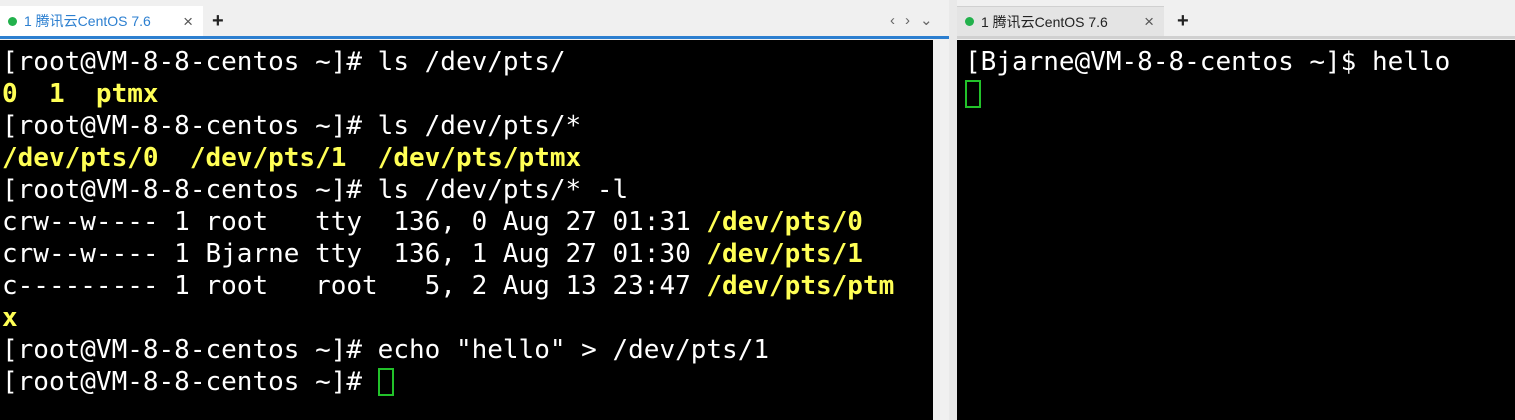 This screenshot has height=420, width=1515. I want to click on terminal-line: [root@VM-8-8-centos ~]#, so click(448, 382).